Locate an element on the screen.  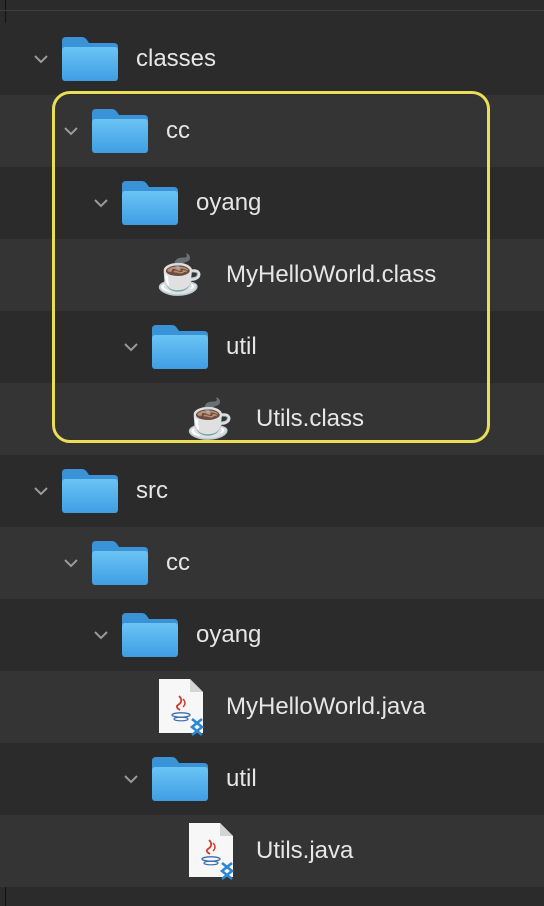
tree-row-utils-class: ☕ Utils.class is located at coordinates (272, 419).